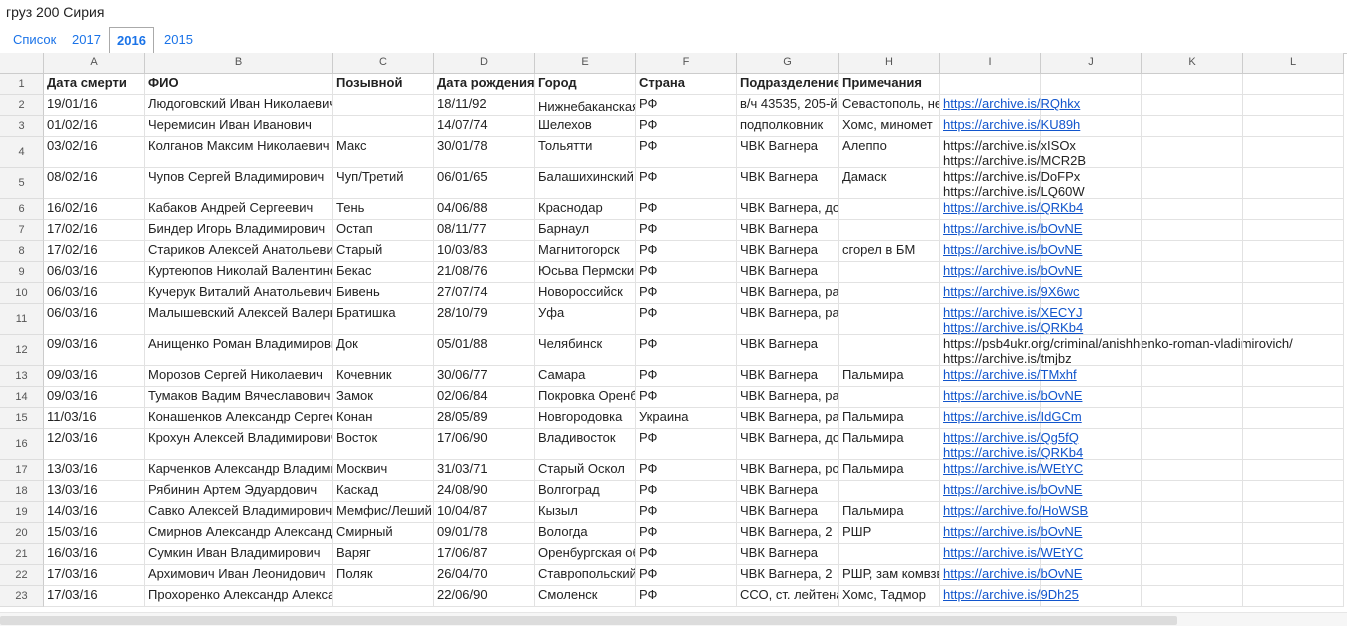 Image resolution: width=1347 pixels, height=626 pixels. Describe the element at coordinates (383, 575) in the screenshot. I see `table-cell: Поляк` at that location.